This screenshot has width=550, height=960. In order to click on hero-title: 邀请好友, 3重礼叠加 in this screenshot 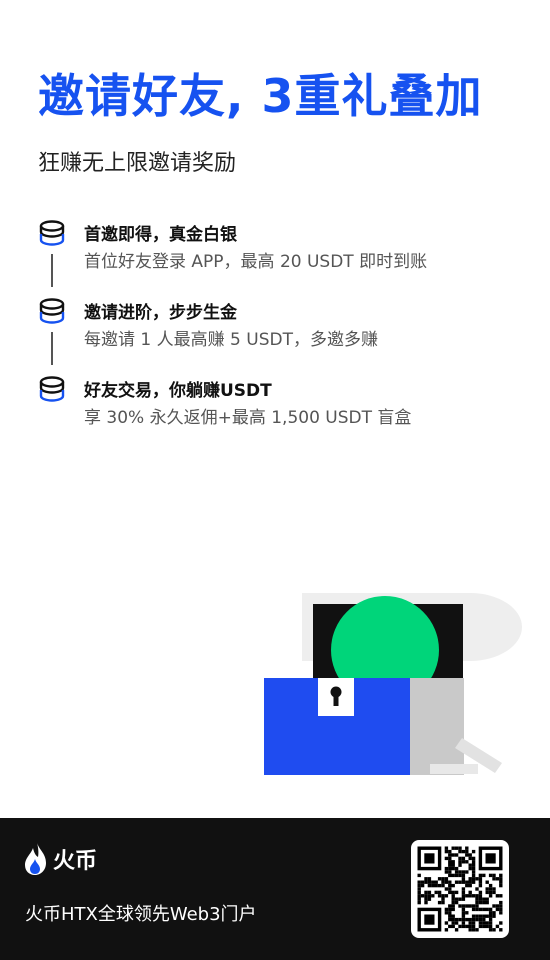, I will do `click(260, 96)`.